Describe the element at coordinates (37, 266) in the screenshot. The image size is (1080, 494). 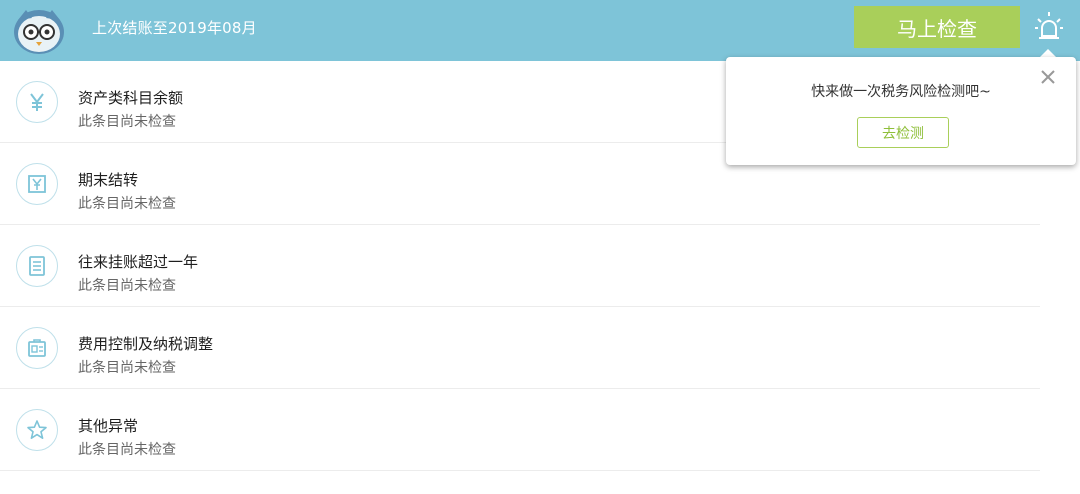
I see `document-list-icon` at that location.